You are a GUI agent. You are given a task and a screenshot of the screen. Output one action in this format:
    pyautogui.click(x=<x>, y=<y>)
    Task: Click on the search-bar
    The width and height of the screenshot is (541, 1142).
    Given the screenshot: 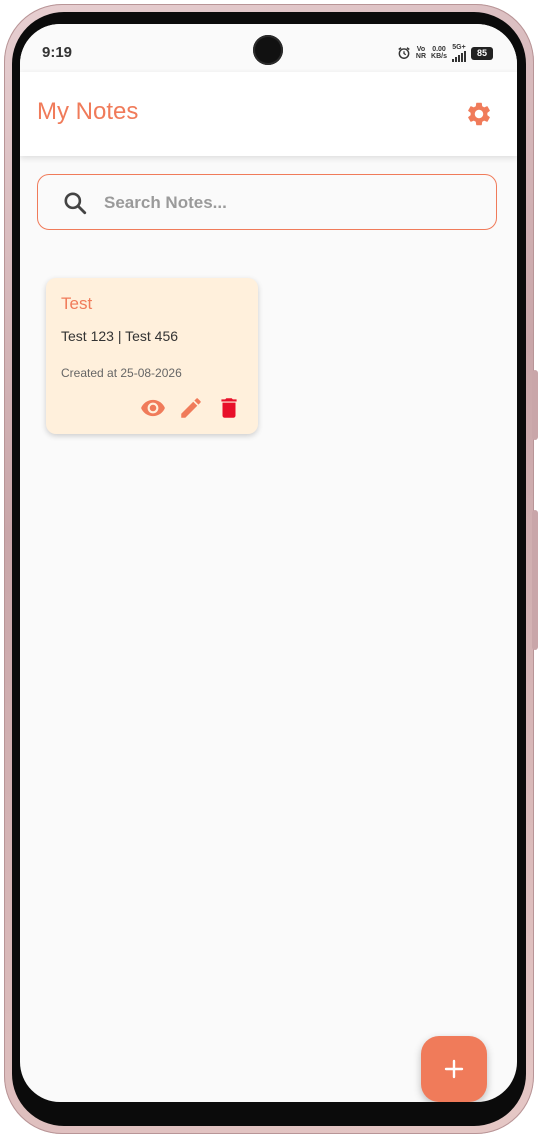 What is the action you would take?
    pyautogui.click(x=267, y=202)
    